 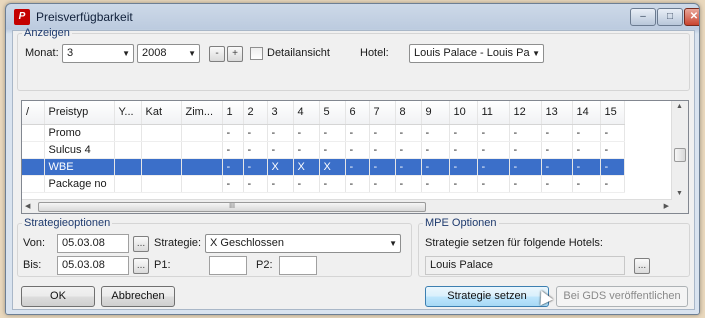 What do you see at coordinates (408, 113) in the screenshot?
I see `column-header: 8` at bounding box center [408, 113].